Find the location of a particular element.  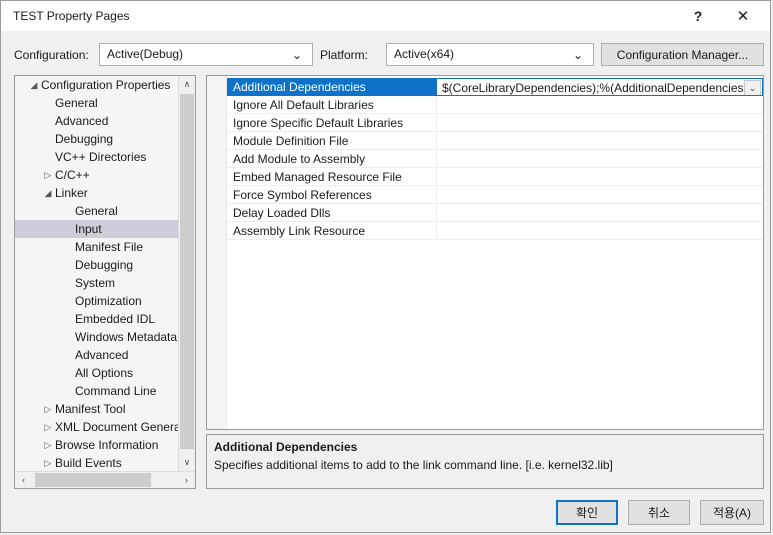

configuration-dropdown: Active(Debug) ⌄ is located at coordinates (206, 54).